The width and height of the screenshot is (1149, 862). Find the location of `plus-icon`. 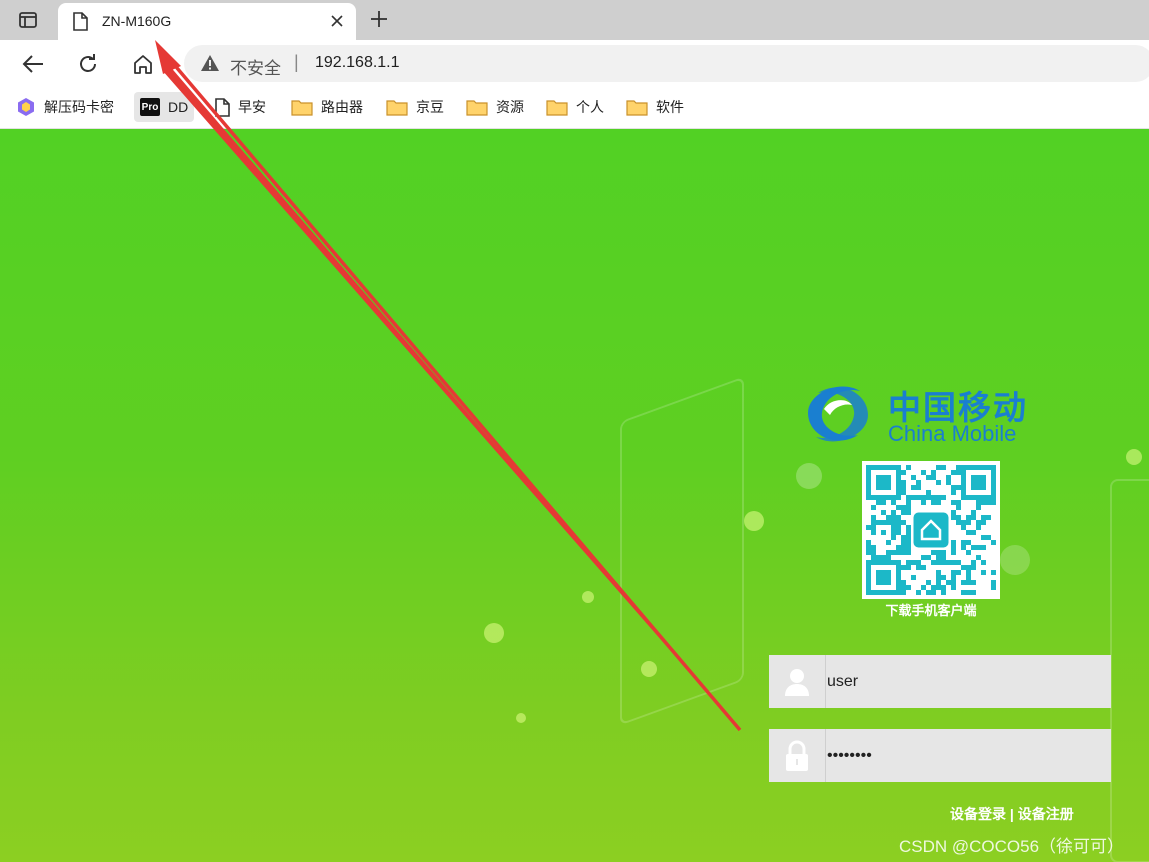

plus-icon is located at coordinates (379, 19).